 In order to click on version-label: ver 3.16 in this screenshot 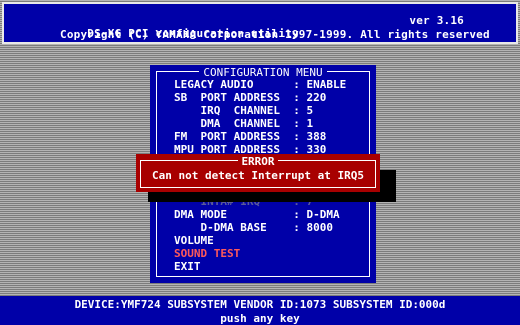, I will do `click(436, 20)`.